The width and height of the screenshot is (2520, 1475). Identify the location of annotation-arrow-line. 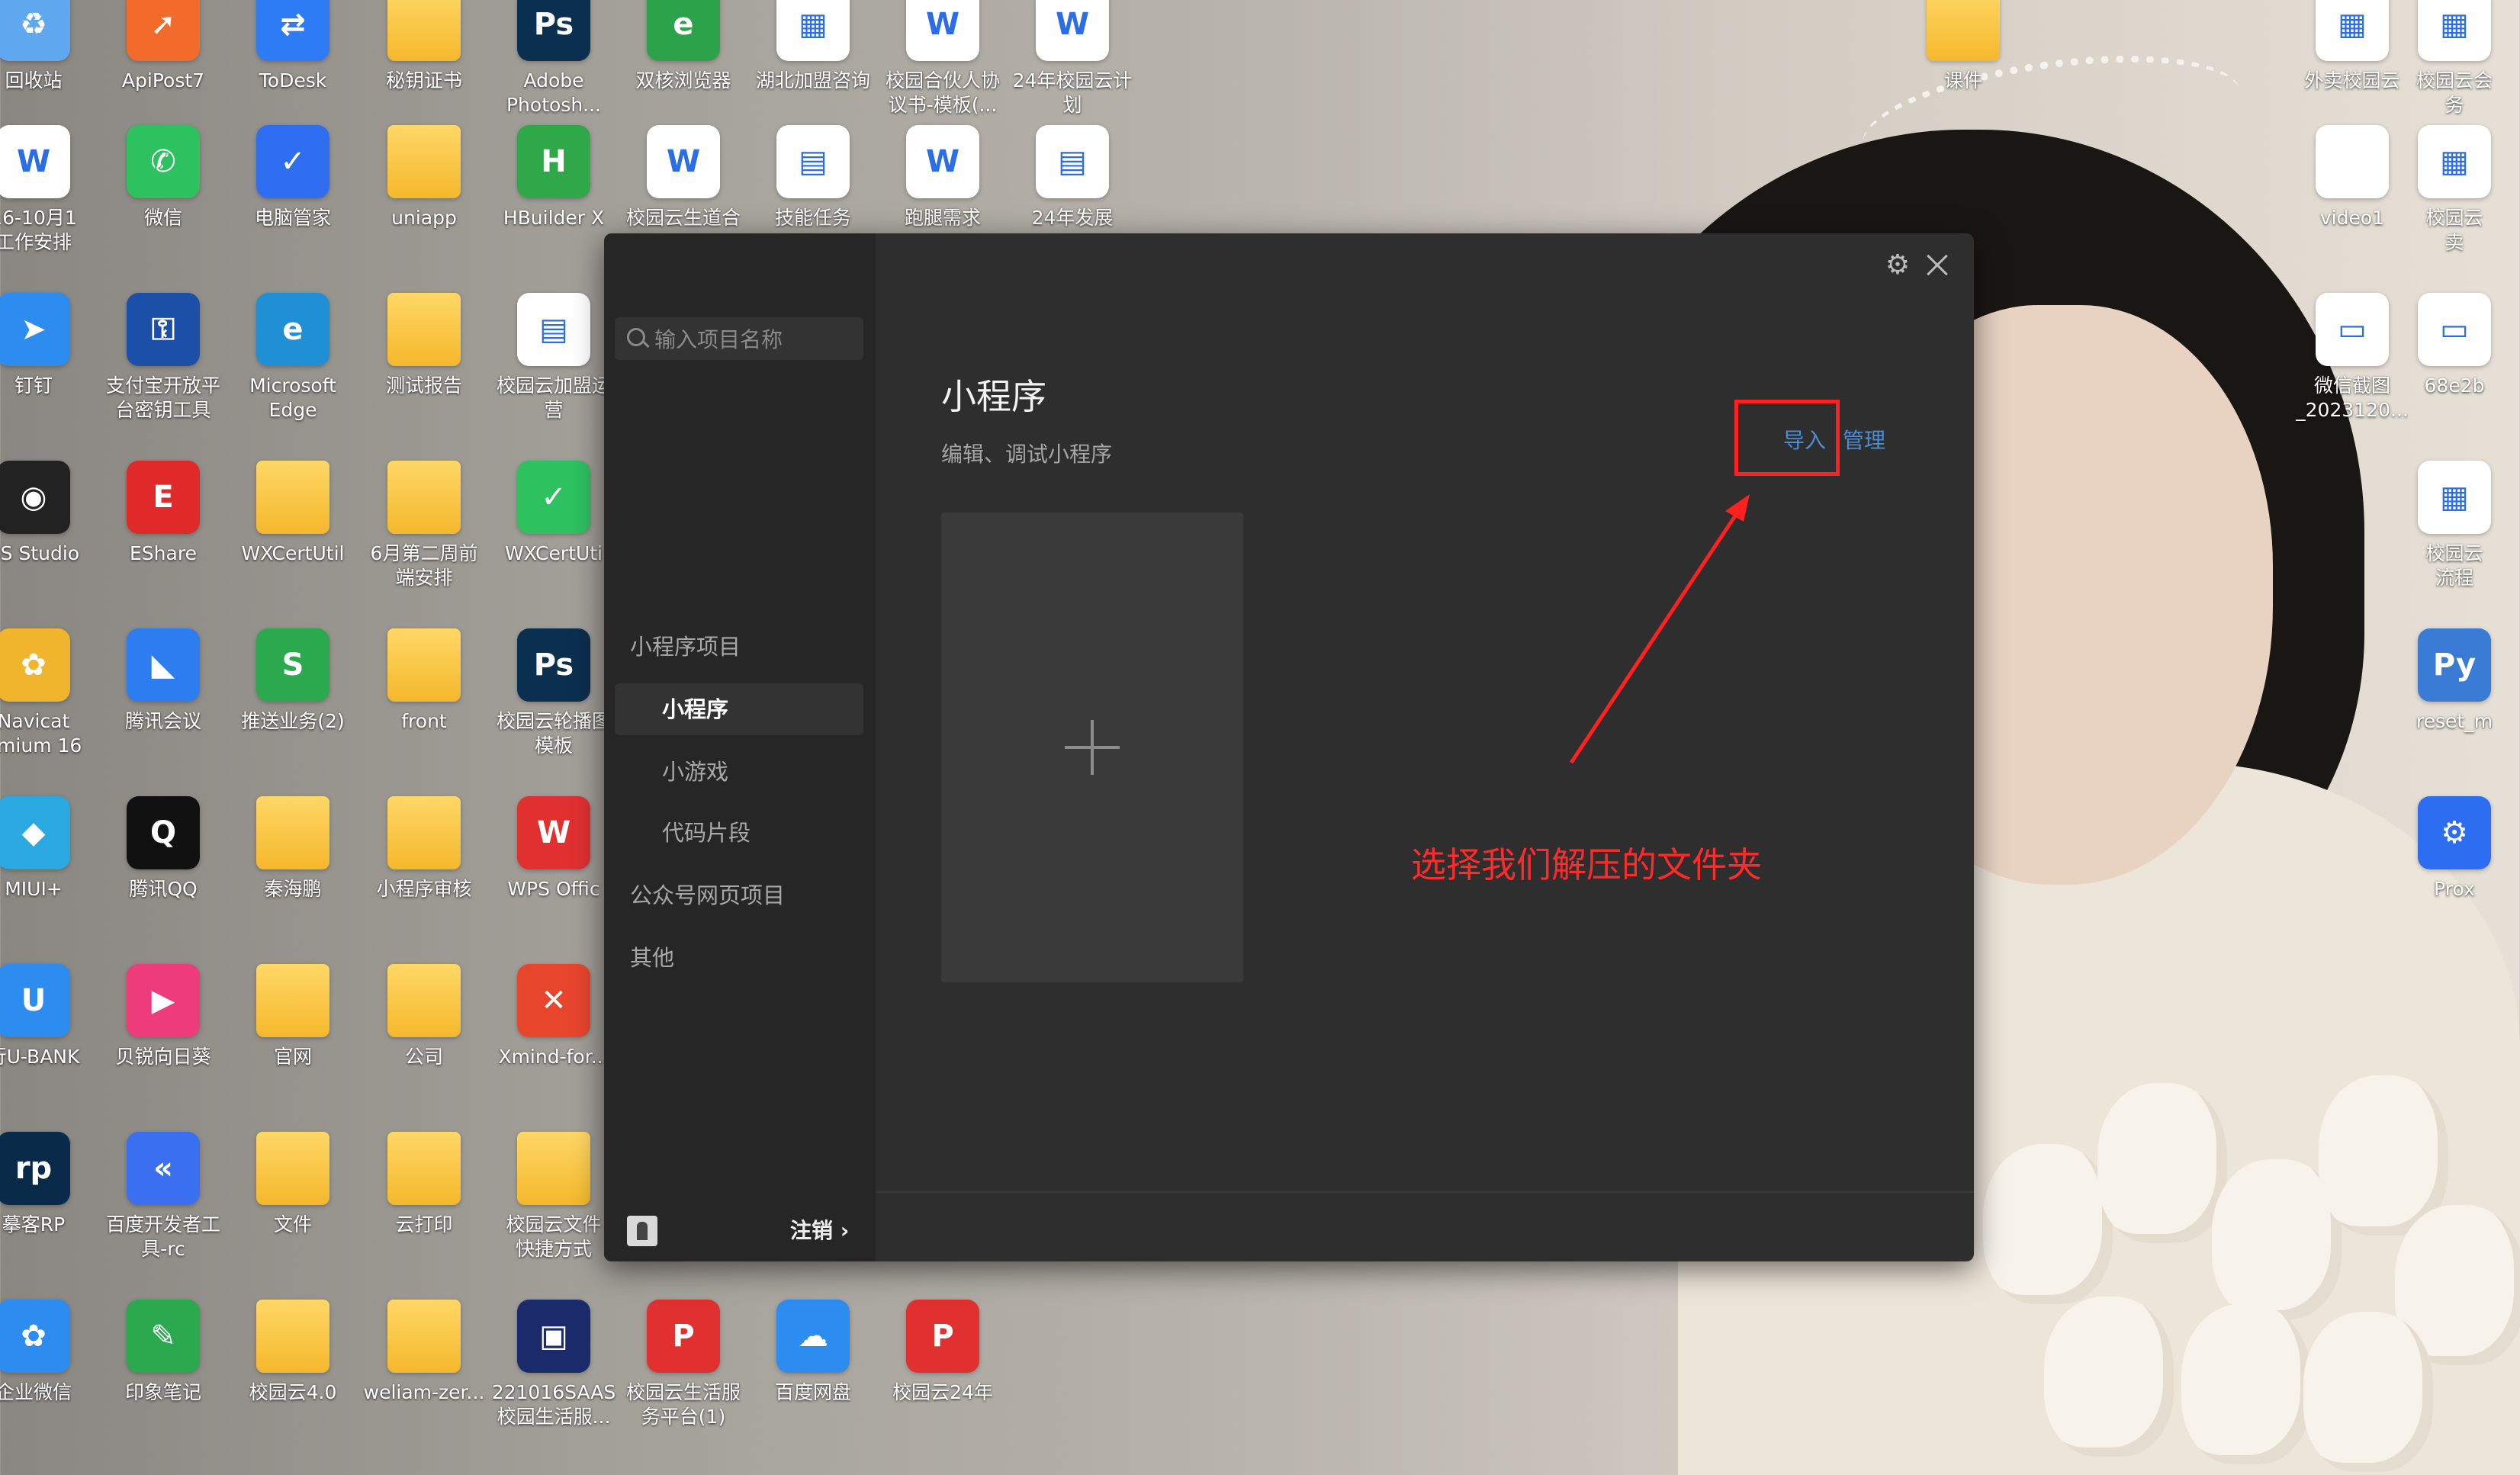
(1656, 635).